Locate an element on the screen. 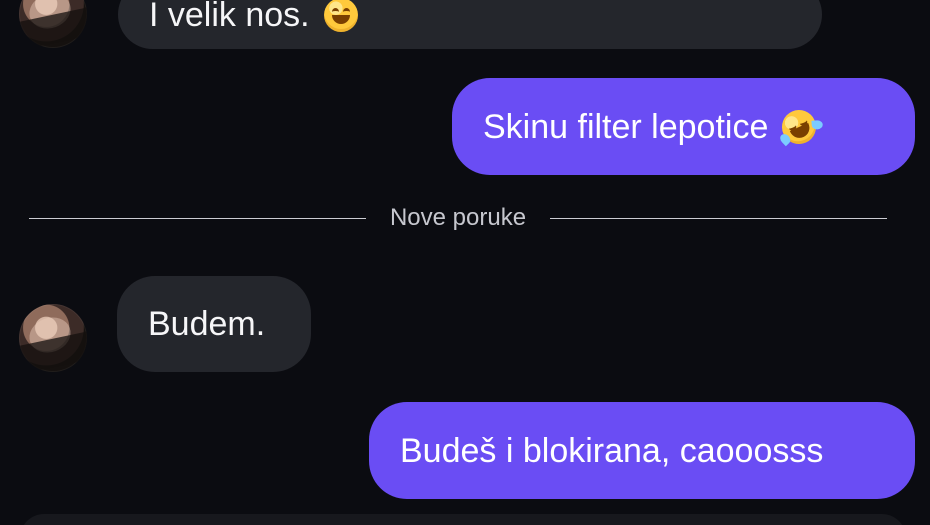 The height and width of the screenshot is (525, 930). grinning-face-icon is located at coordinates (340, 16).